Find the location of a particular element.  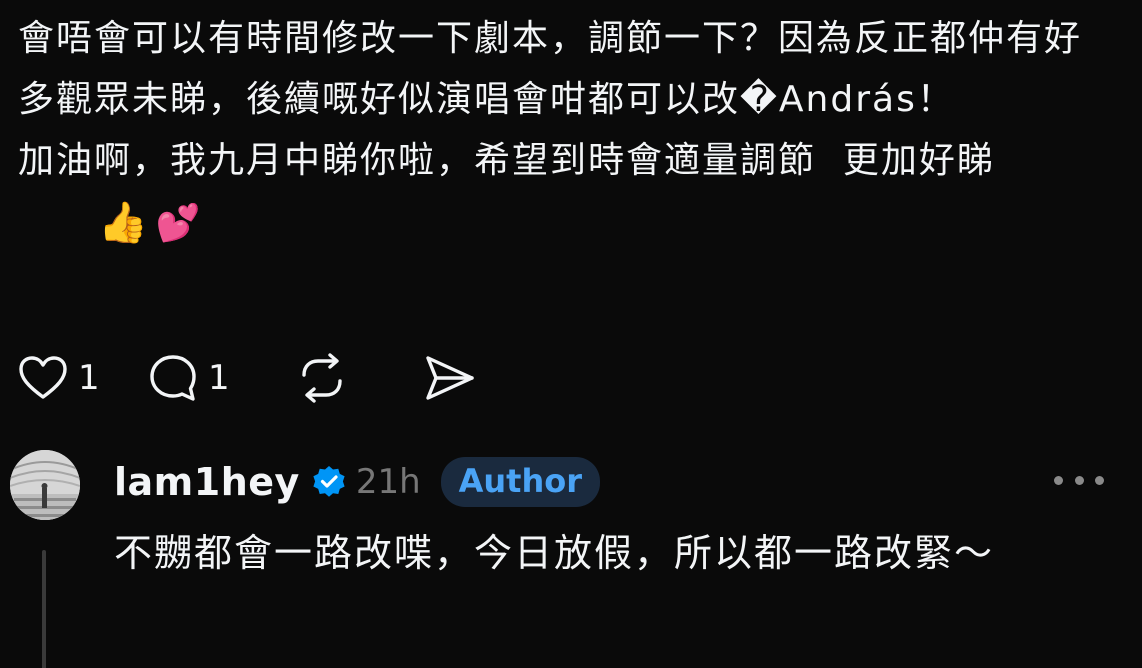

two-hearts-emoji: 💕 is located at coordinates (179, 223).